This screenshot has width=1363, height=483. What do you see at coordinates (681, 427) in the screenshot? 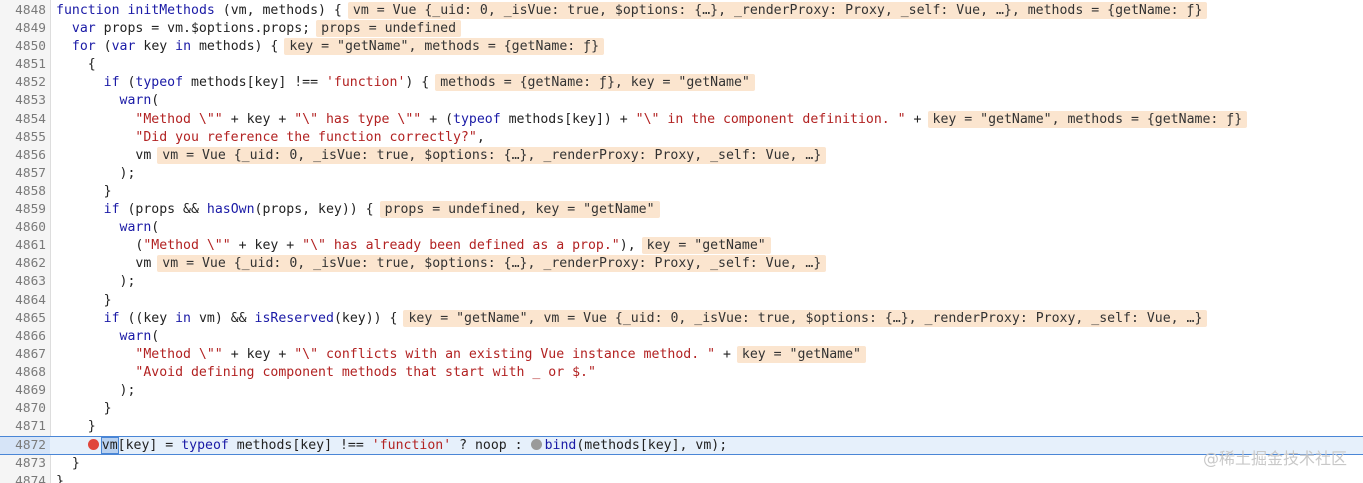
I see `code-line: 4871 }` at bounding box center [681, 427].